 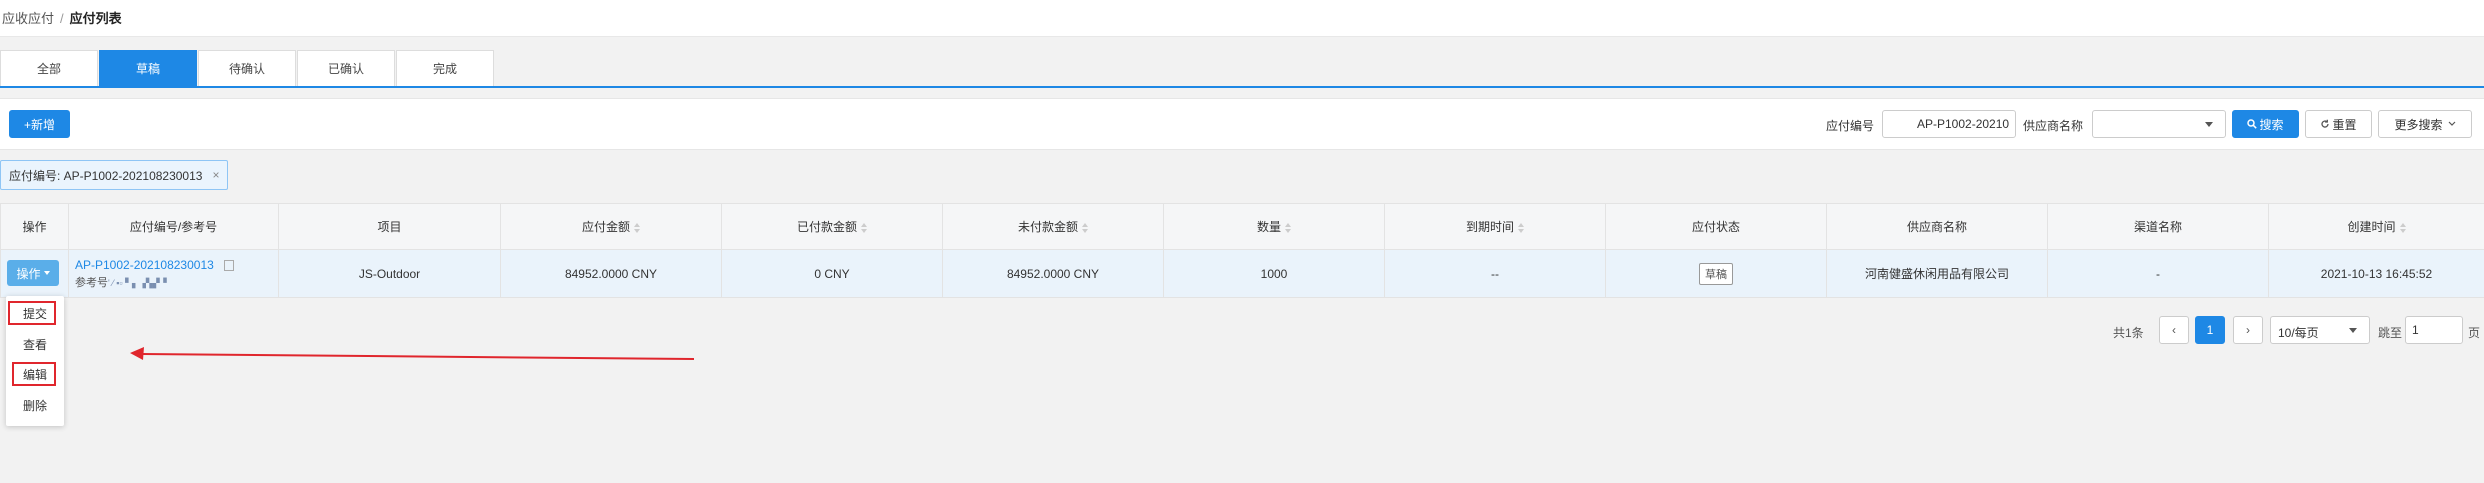 I want to click on goto-label: 跳至, so click(x=2390, y=333).